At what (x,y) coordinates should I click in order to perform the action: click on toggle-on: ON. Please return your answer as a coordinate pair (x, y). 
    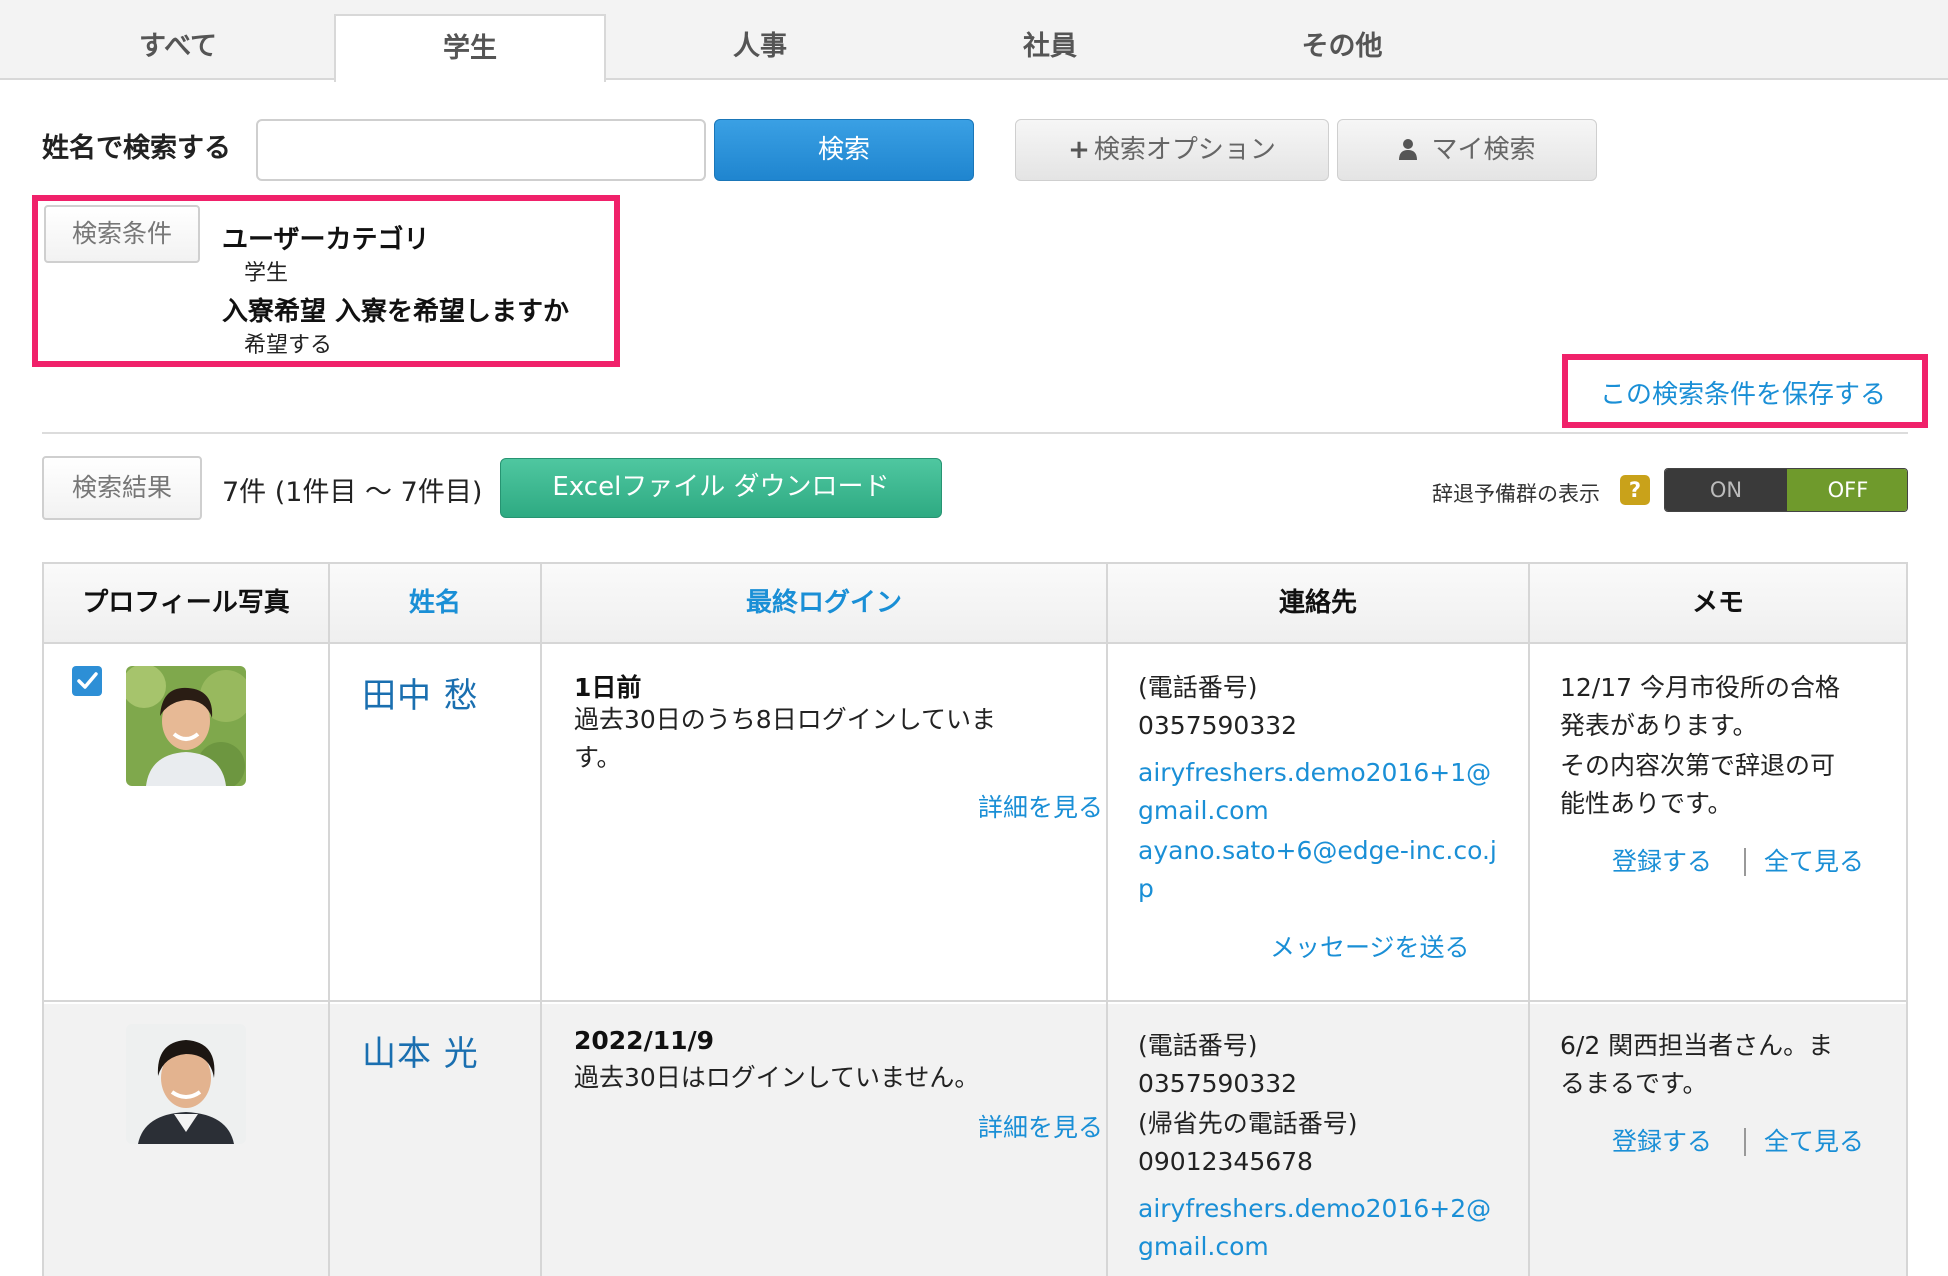
    Looking at the image, I should click on (1726, 490).